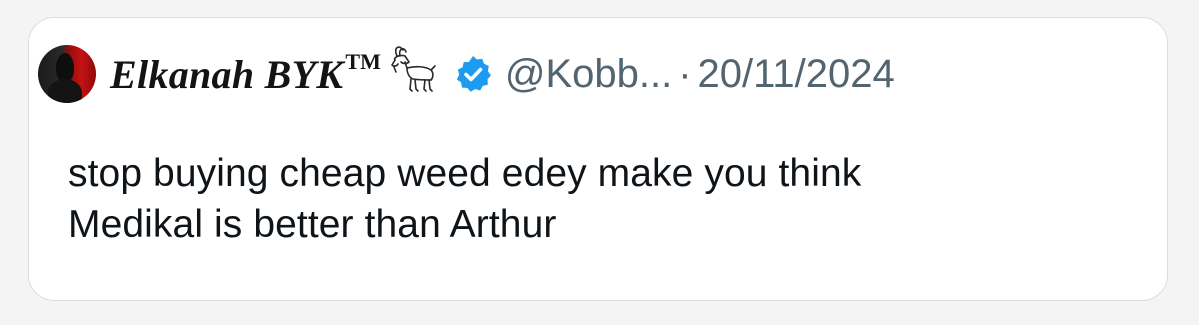  What do you see at coordinates (226, 74) in the screenshot?
I see `display-name: Elkanah BYK` at bounding box center [226, 74].